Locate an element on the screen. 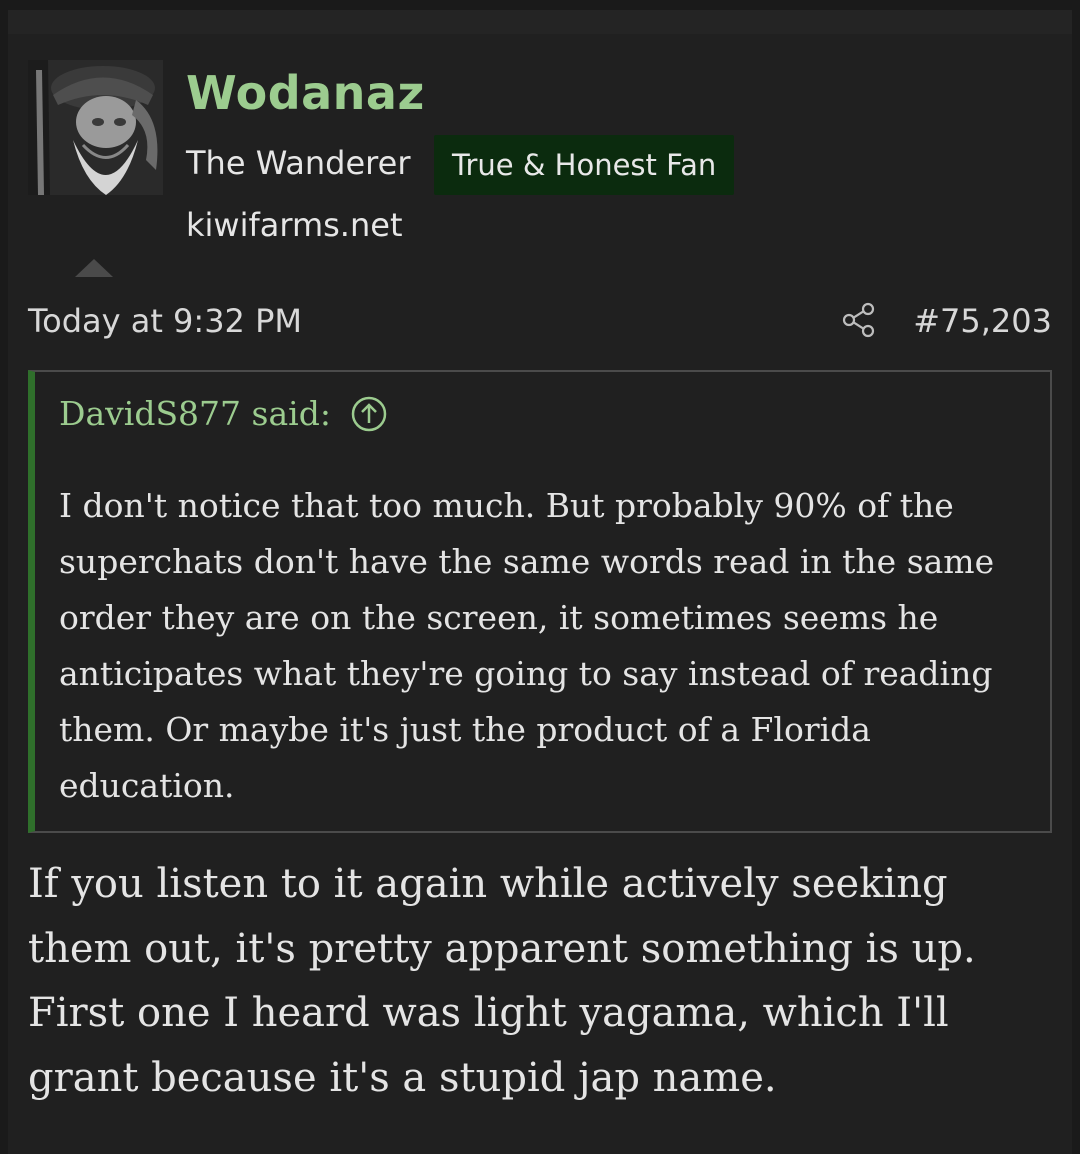  avatar is located at coordinates (95, 127).